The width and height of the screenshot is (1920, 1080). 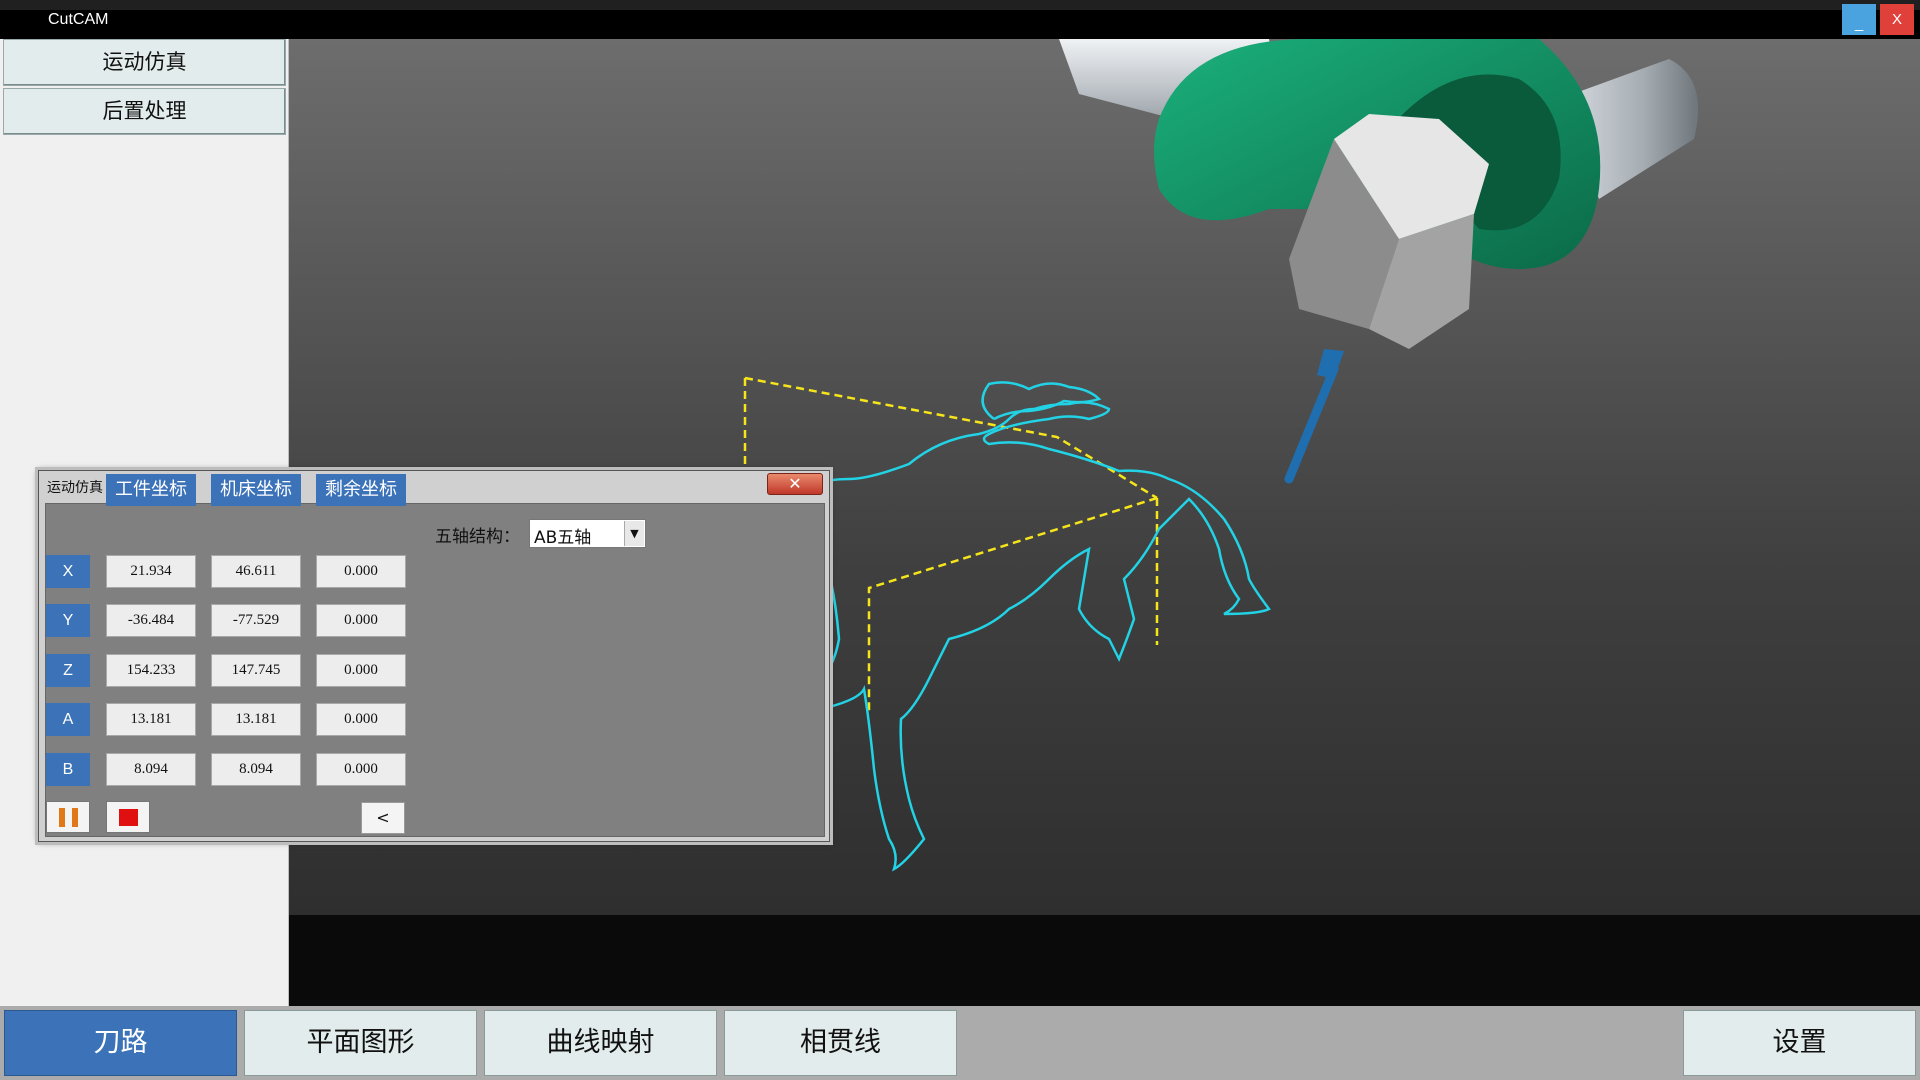 I want to click on stop-button, so click(x=128, y=817).